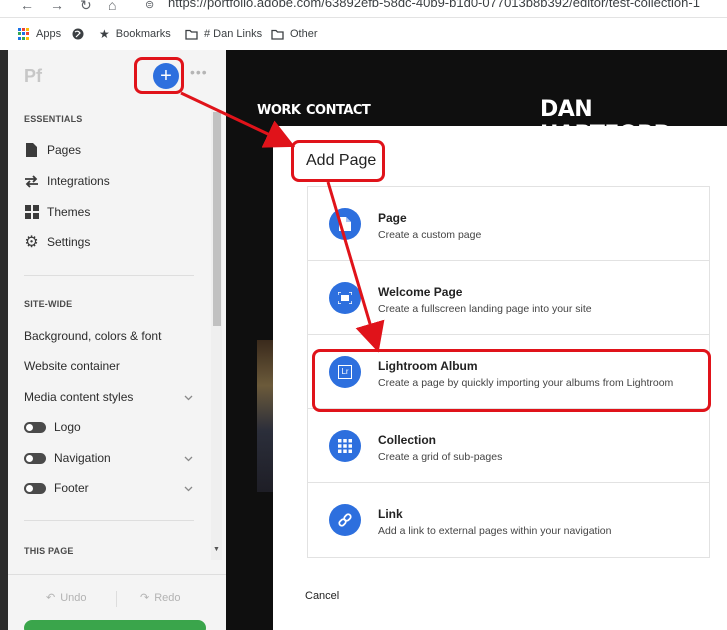 The height and width of the screenshot is (630, 727). What do you see at coordinates (508, 446) in the screenshot?
I see `option-collection: Collection Create a grid of sub-pages` at bounding box center [508, 446].